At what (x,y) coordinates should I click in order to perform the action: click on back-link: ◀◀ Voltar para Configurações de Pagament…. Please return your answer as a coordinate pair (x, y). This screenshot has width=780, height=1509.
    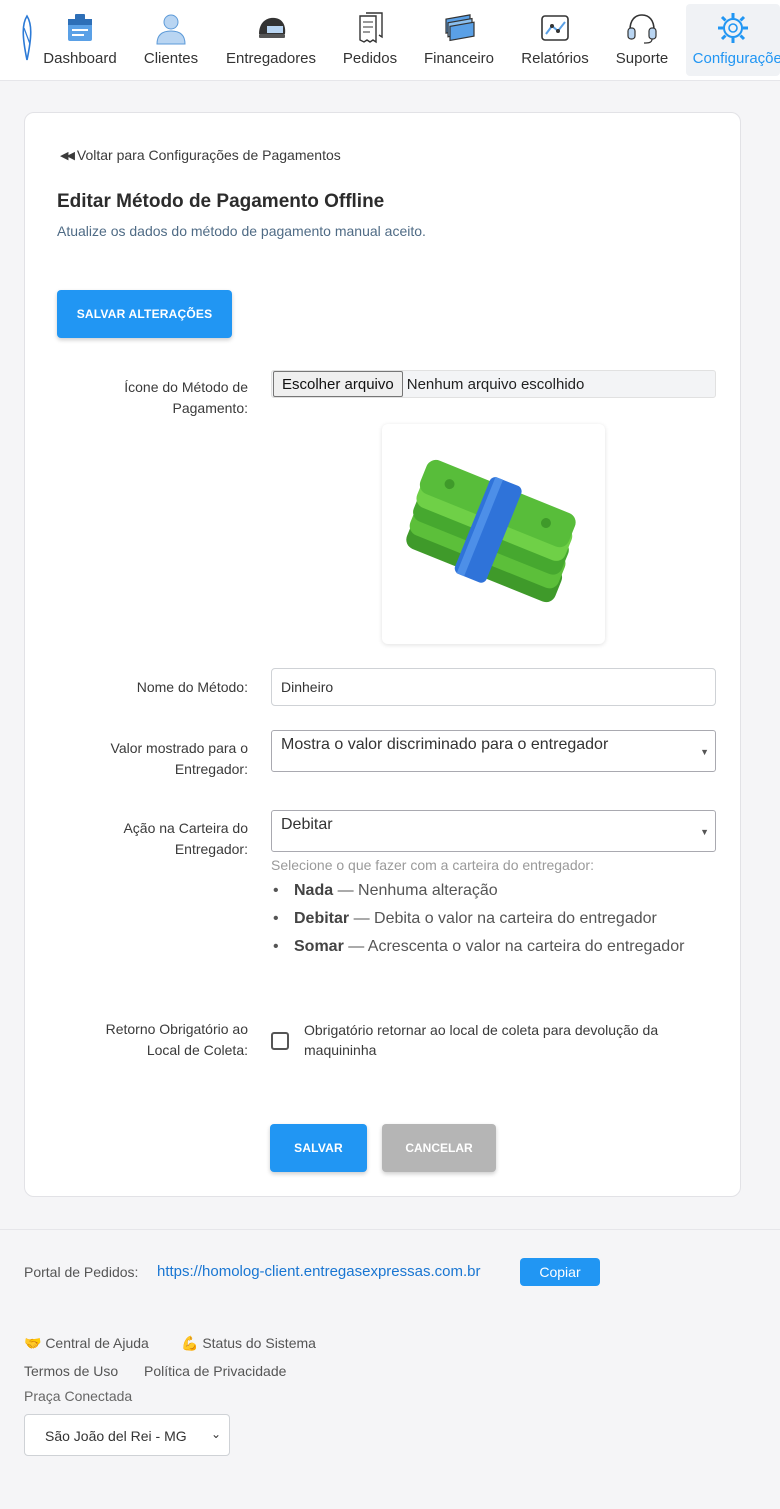
    Looking at the image, I should click on (200, 155).